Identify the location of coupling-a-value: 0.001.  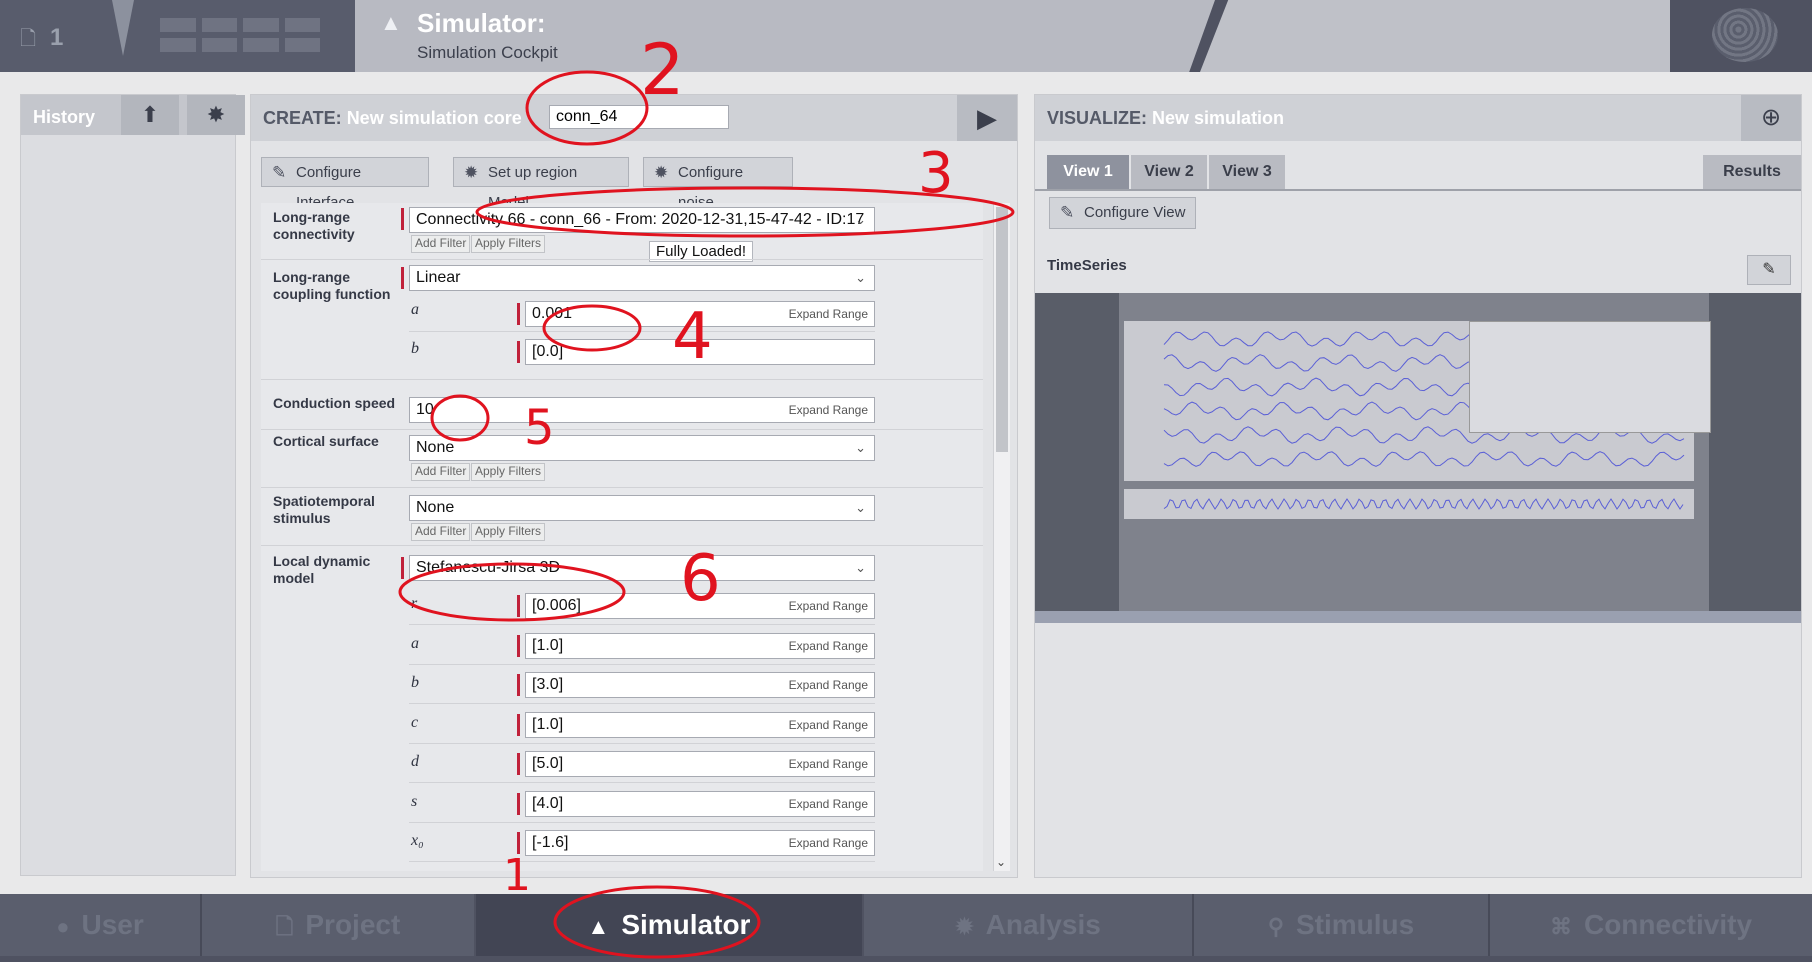
(552, 313).